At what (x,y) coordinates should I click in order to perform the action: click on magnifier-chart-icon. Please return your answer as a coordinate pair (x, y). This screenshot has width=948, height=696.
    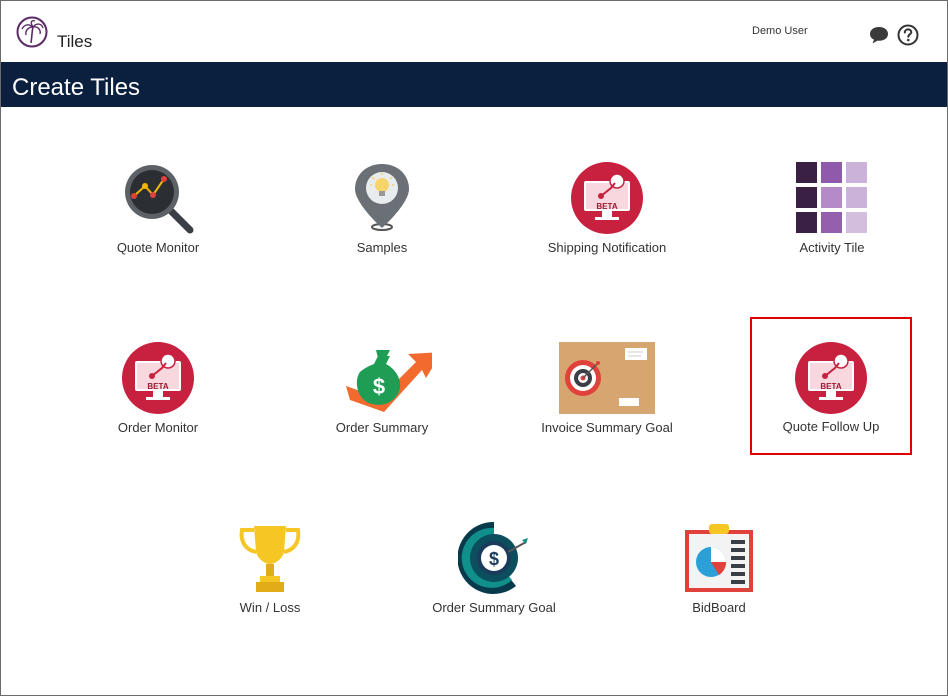
    Looking at the image, I should click on (159, 199).